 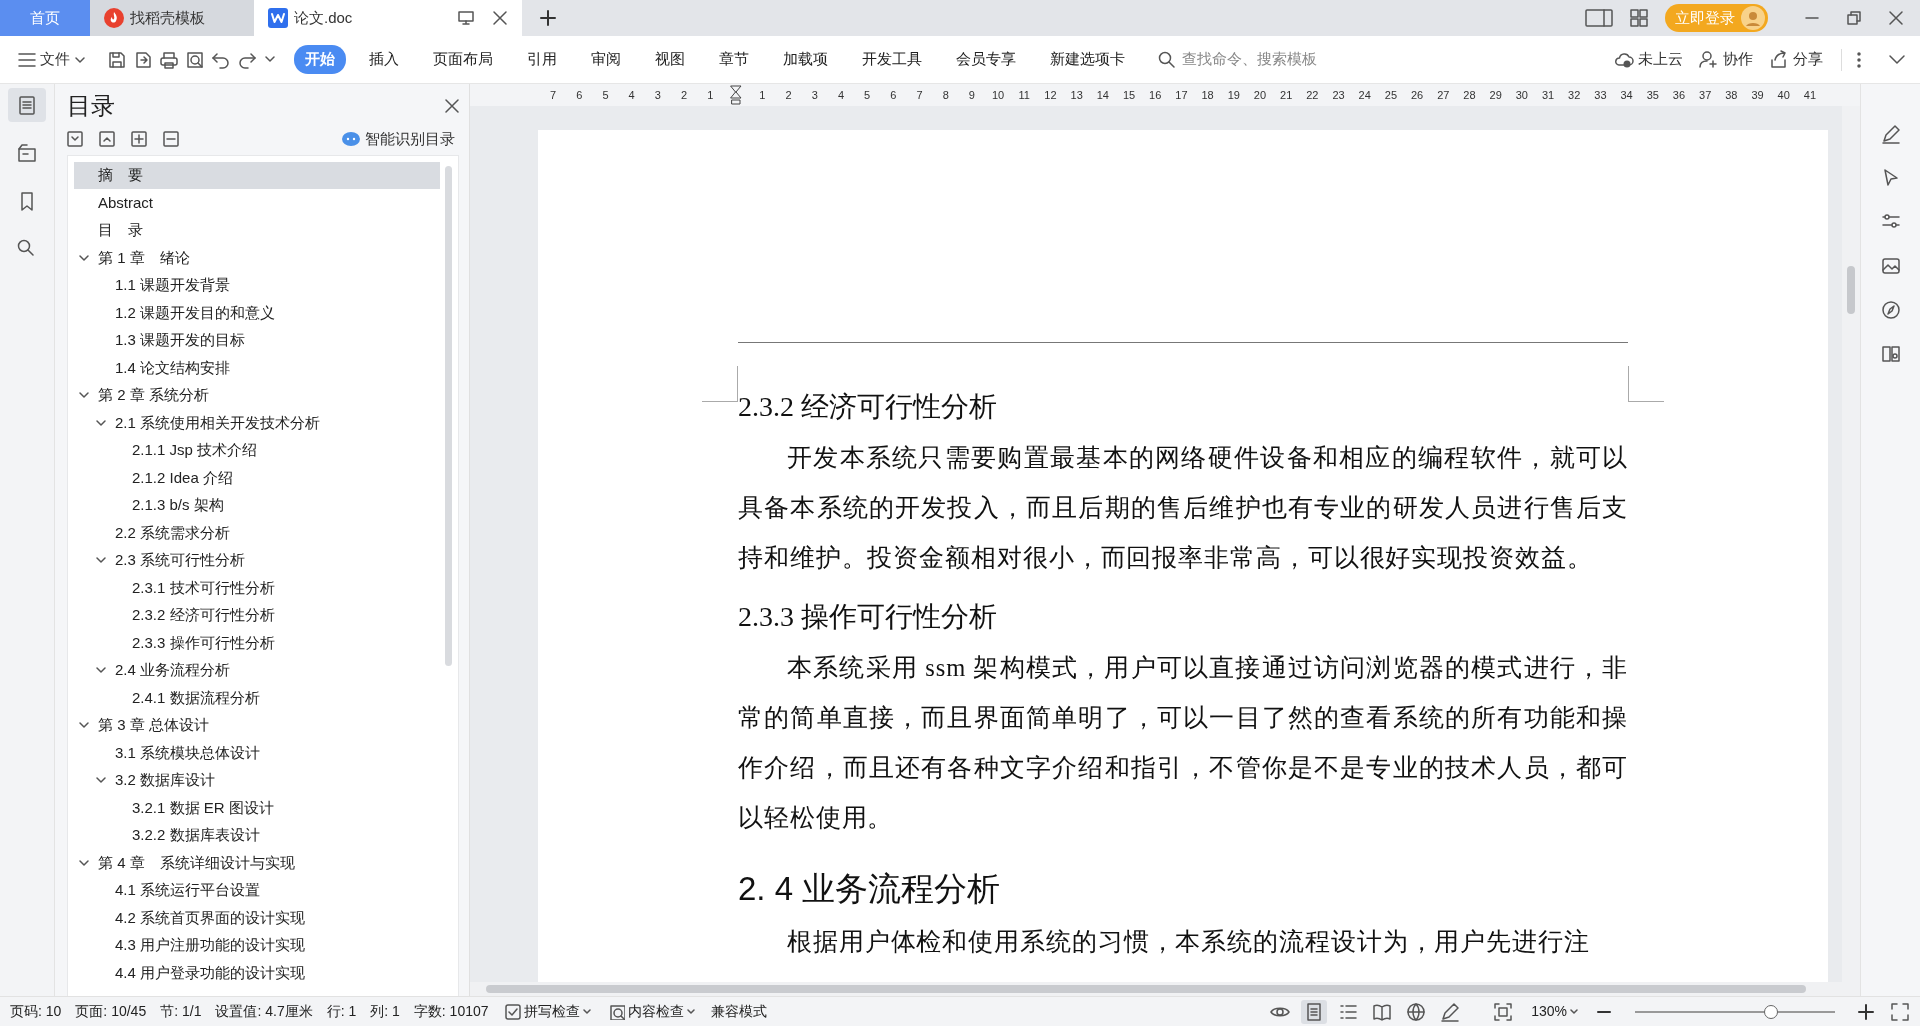 I want to click on toc-item: Abstract, so click(x=257, y=203).